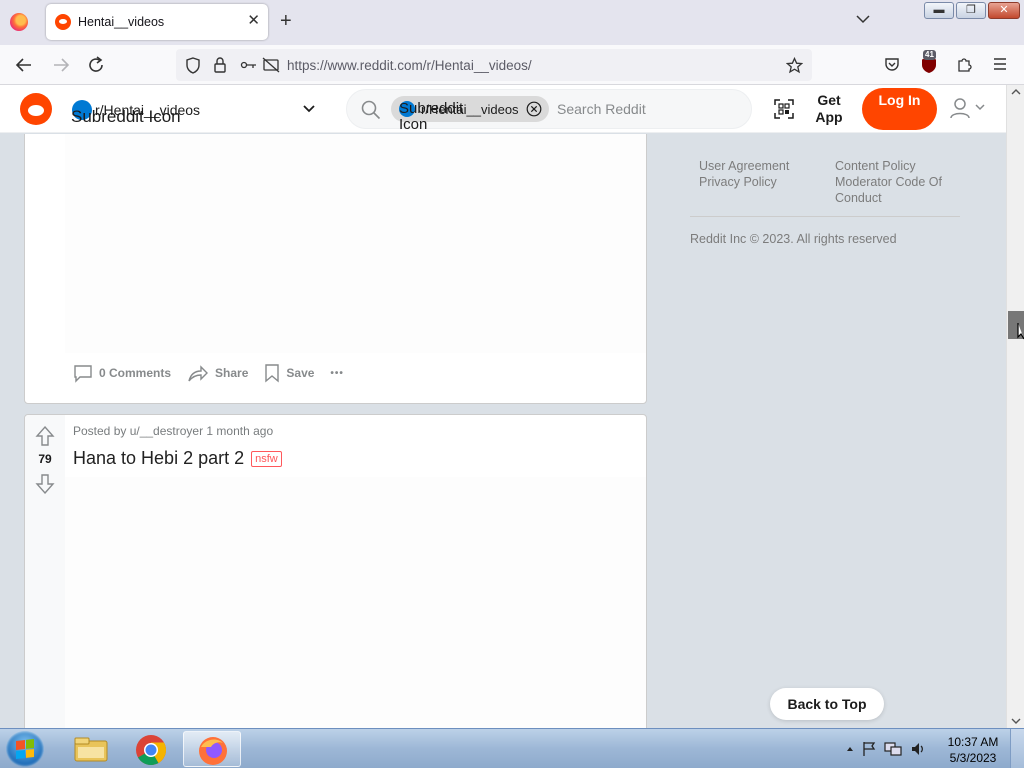 This screenshot has width=1024, height=768. I want to click on more-options-button: •••, so click(337, 373).